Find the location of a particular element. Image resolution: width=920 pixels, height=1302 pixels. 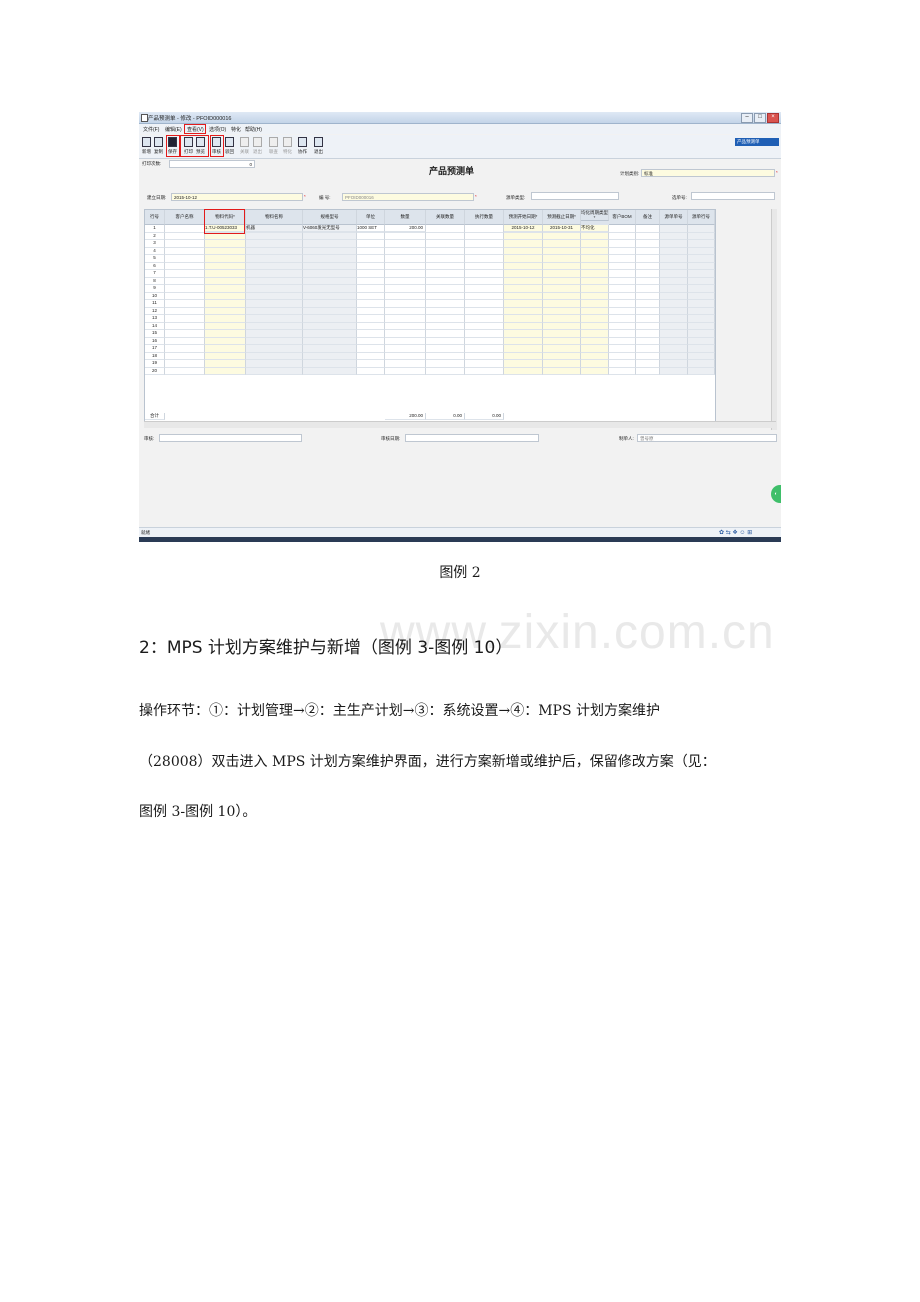

toolbar-reject-button: 驳回 is located at coordinates (229, 146).